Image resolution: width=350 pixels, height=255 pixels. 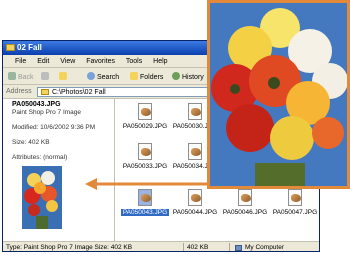 I want to click on back-arrow-icon, so click(x=12, y=76).